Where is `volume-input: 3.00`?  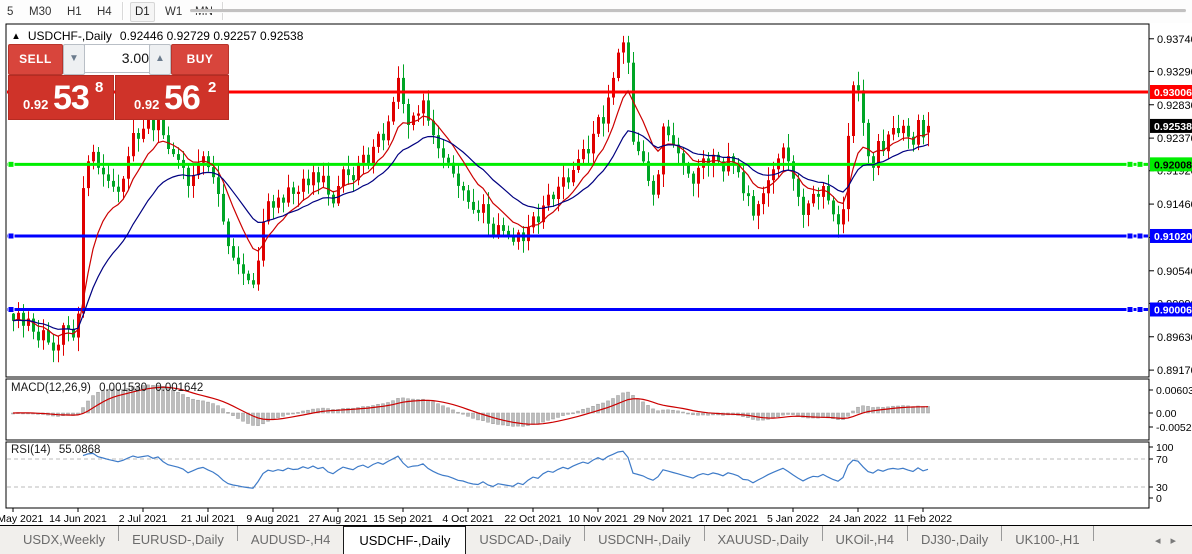 volume-input: 3.00 is located at coordinates (120, 58).